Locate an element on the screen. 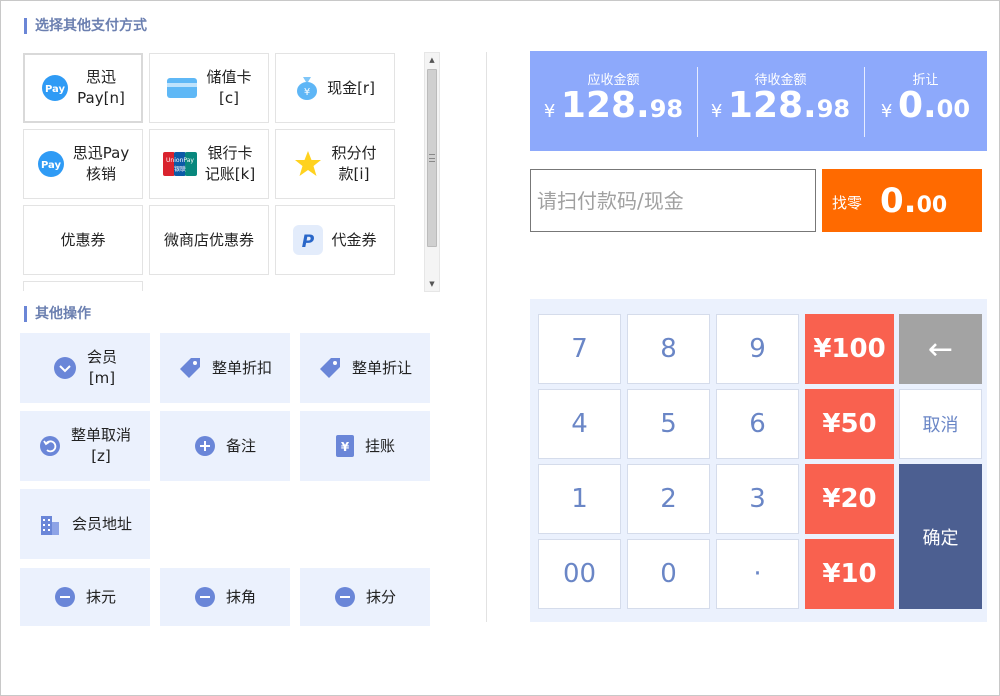 This screenshot has width=1000, height=696. key-3: 3 is located at coordinates (757, 499).